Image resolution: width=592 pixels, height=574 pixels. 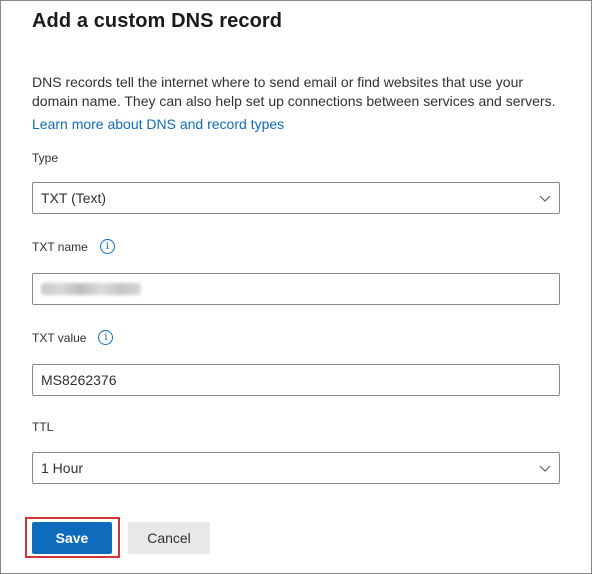 I want to click on txt-value-input: MS8262376, so click(x=296, y=380).